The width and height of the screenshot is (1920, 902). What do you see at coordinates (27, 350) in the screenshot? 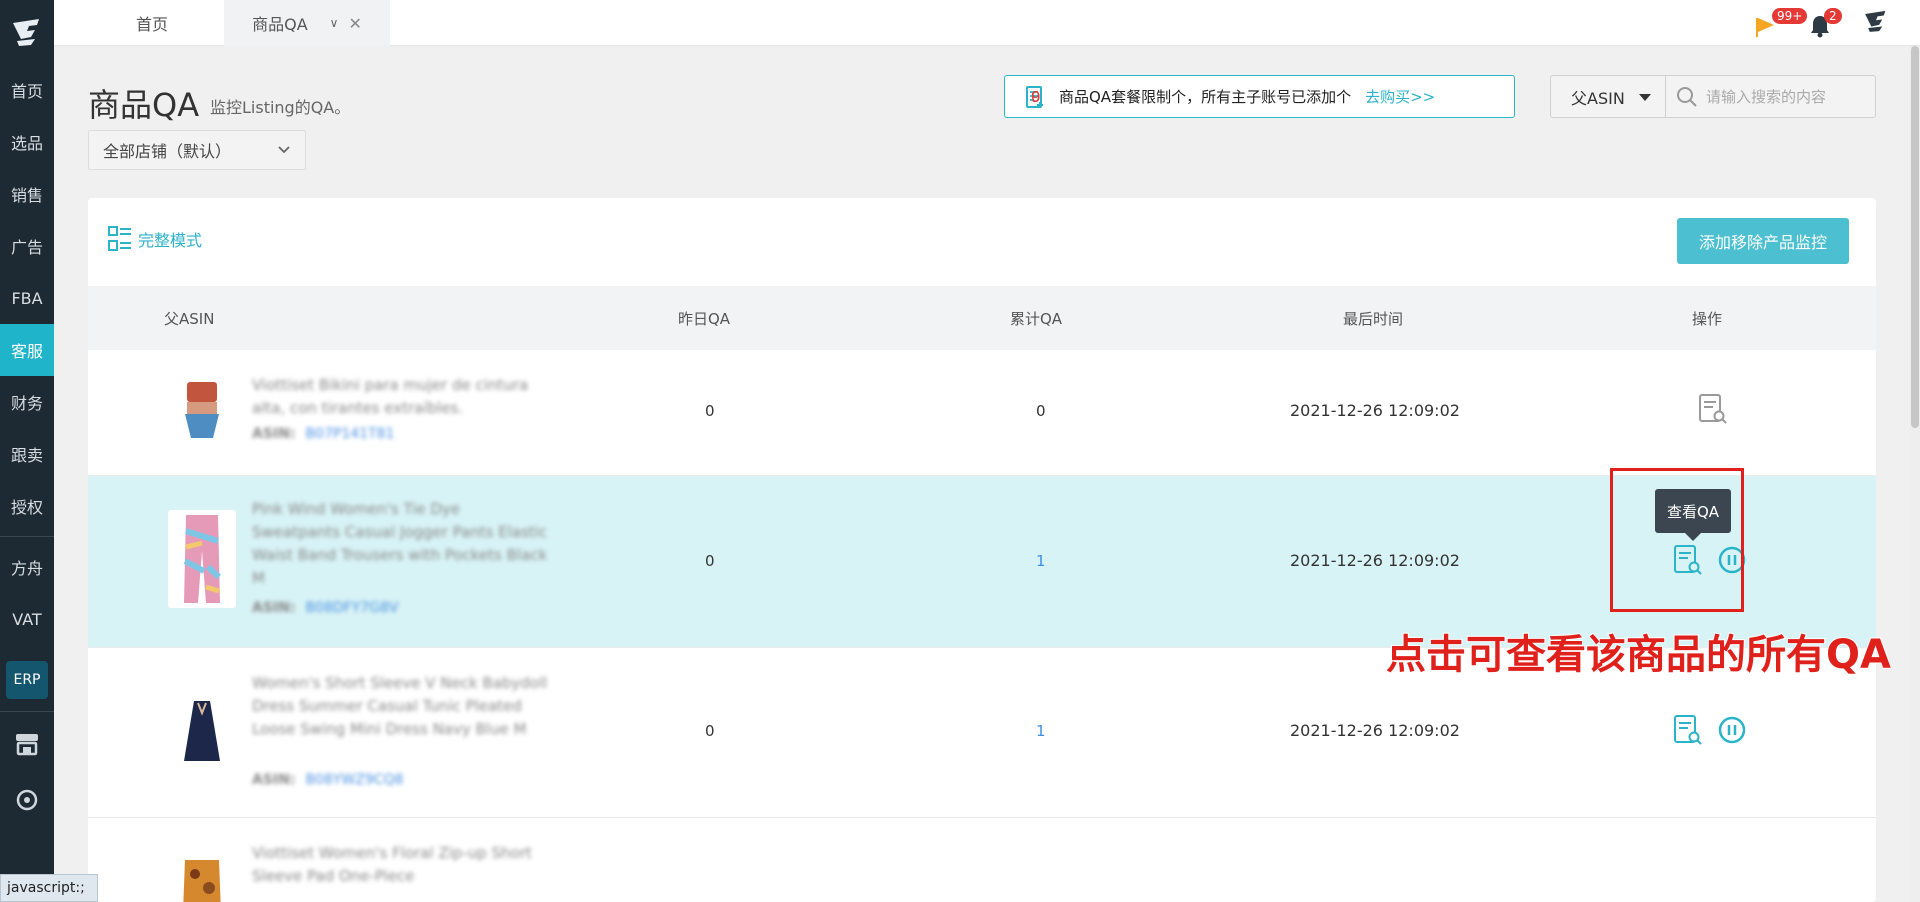
I see `sidebar-item-customer-service: 客服` at bounding box center [27, 350].